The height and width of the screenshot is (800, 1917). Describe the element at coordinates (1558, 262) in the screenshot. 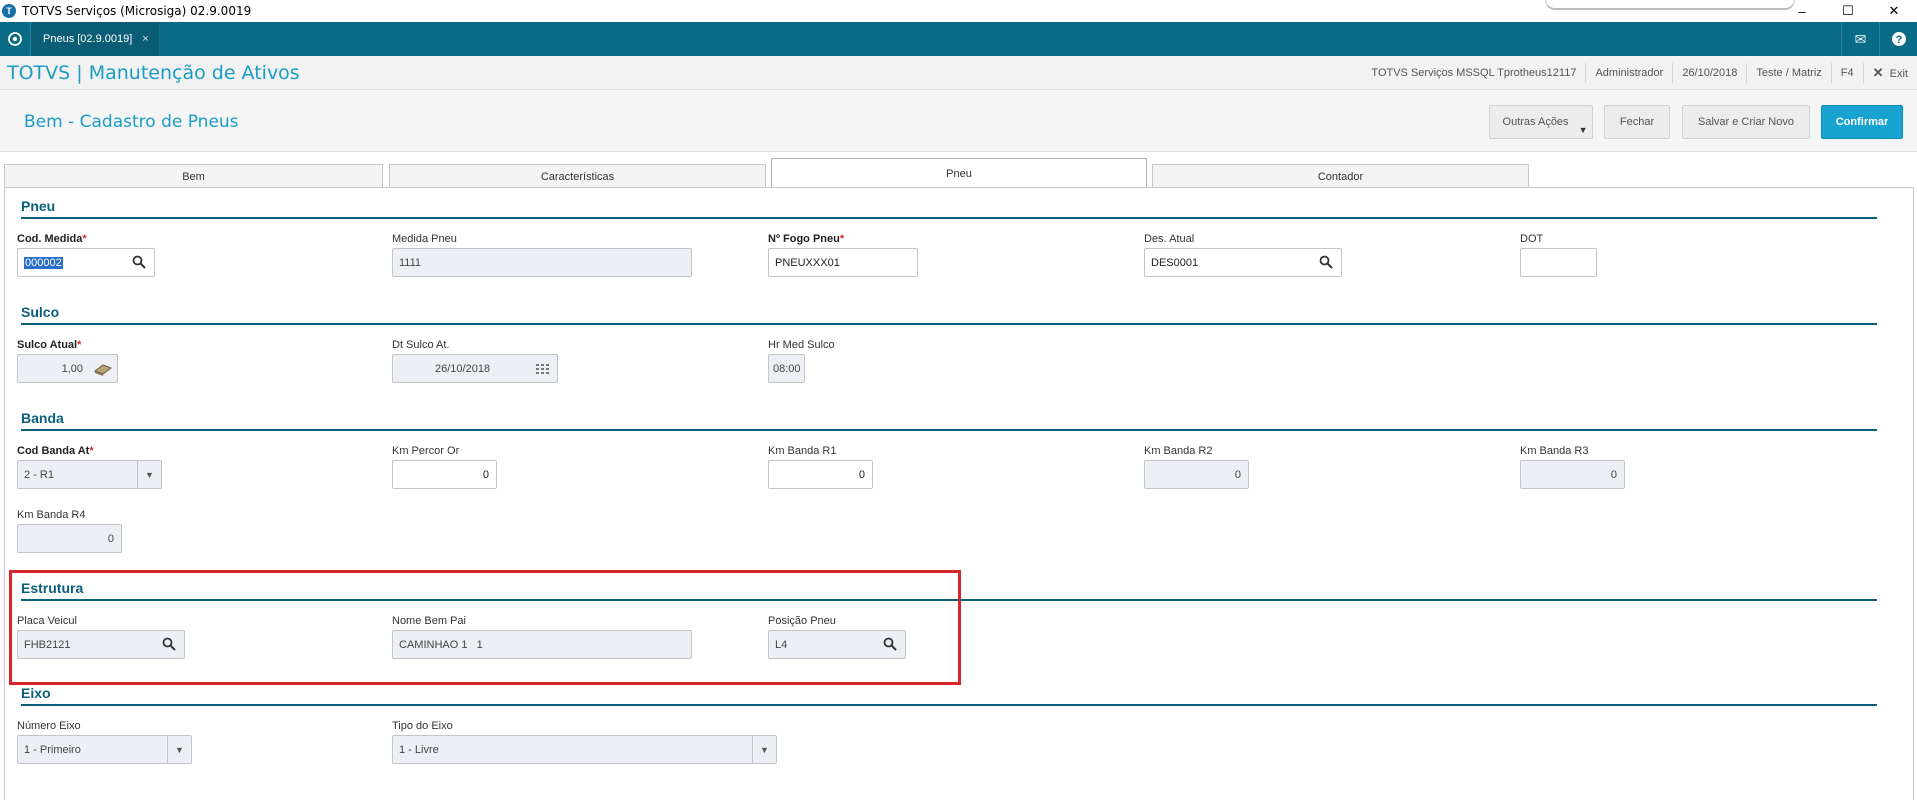

I see `dot-input` at that location.